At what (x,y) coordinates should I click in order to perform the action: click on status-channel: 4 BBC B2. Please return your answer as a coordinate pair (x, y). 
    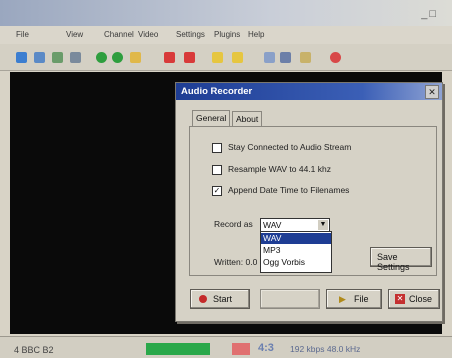
    Looking at the image, I should click on (34, 350).